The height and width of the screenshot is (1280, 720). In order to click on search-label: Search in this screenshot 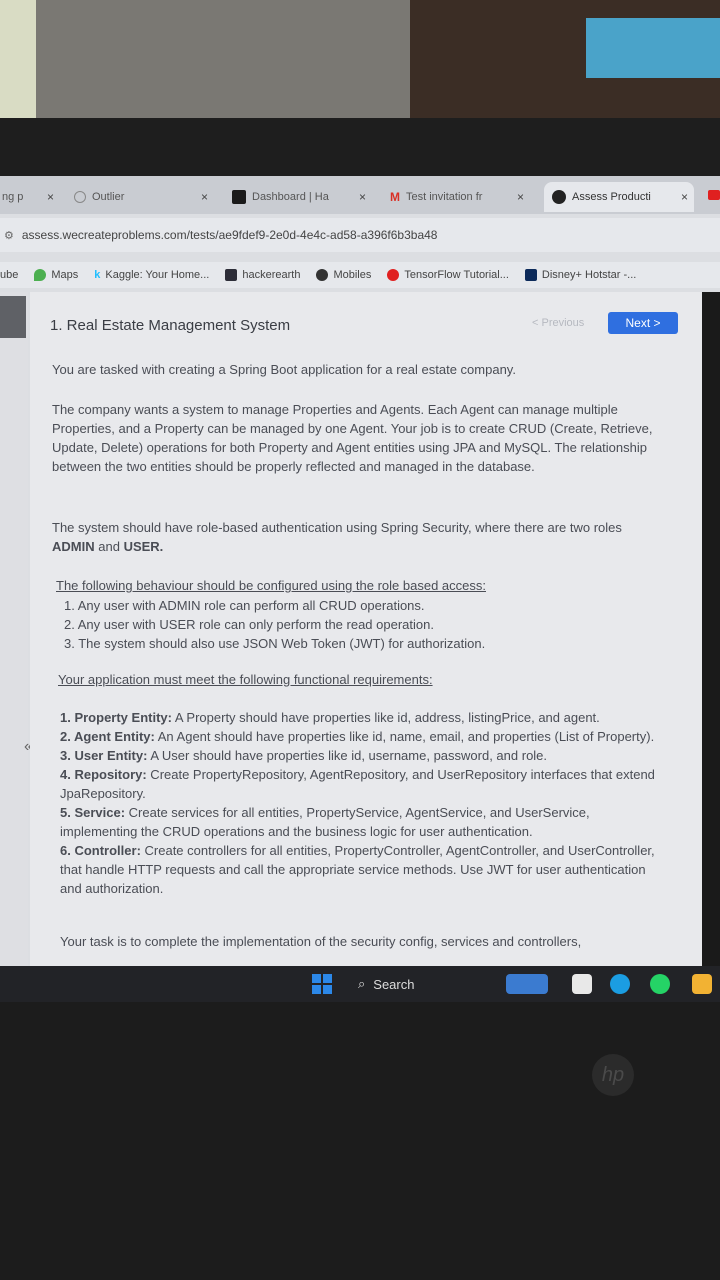, I will do `click(394, 984)`.